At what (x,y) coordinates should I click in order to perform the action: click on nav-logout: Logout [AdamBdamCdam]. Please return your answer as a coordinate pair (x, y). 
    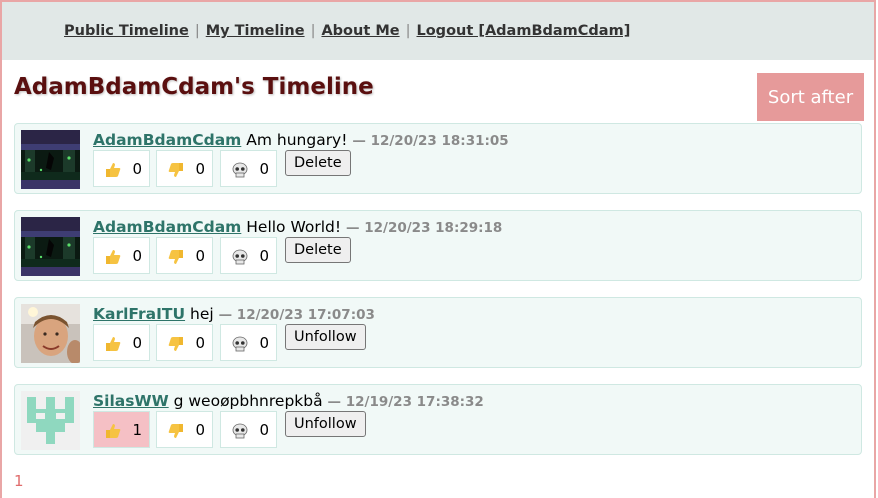
    Looking at the image, I should click on (523, 31).